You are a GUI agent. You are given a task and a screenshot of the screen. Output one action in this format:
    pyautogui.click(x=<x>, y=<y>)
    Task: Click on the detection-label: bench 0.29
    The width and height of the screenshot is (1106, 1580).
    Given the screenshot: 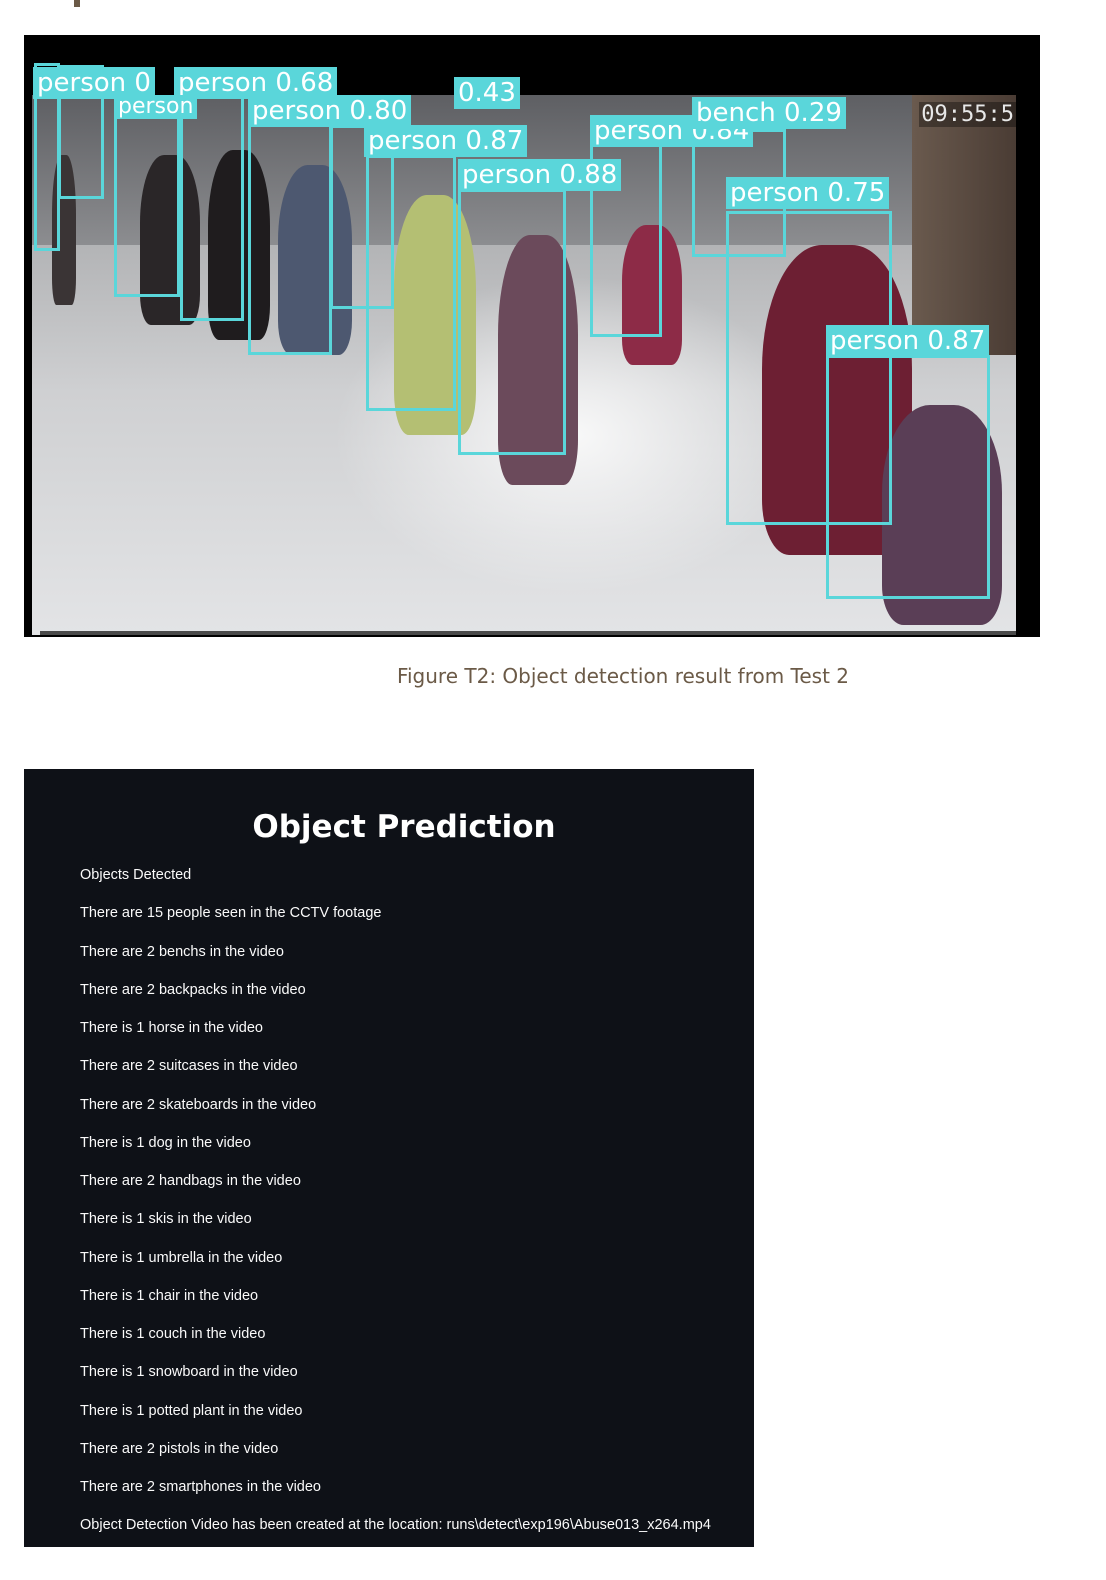 What is the action you would take?
    pyautogui.click(x=769, y=113)
    